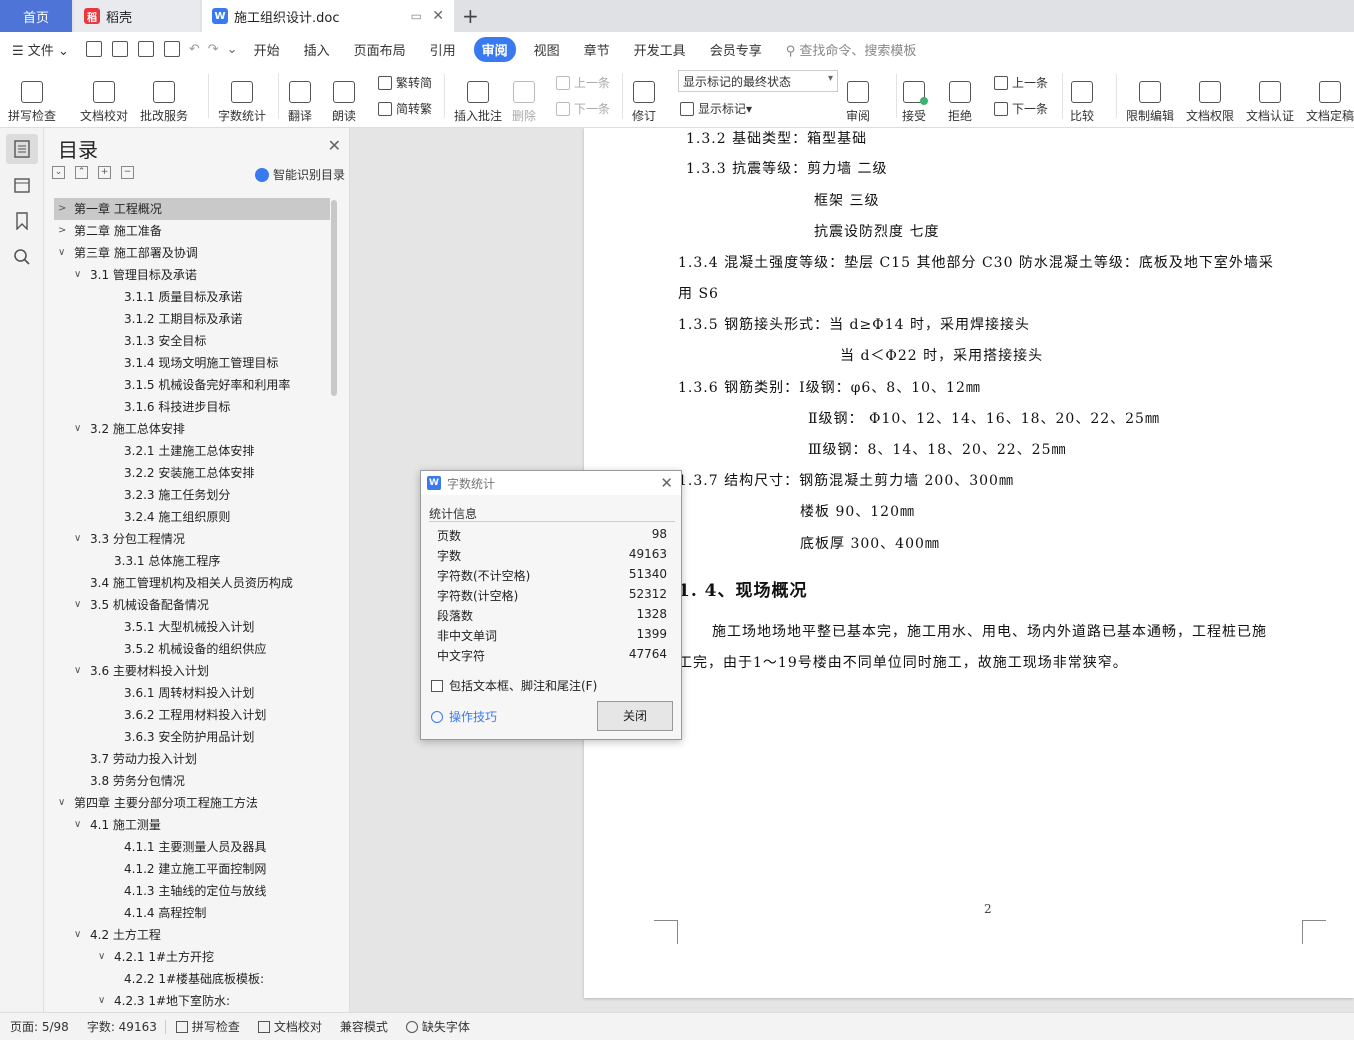 The image size is (1354, 1040). I want to click on bookmark-icon, so click(22, 221).